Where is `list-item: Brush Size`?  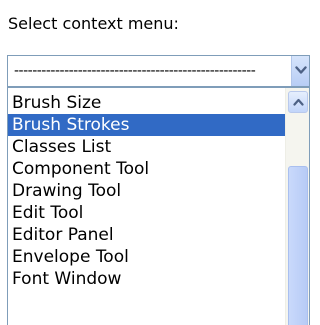 list-item: Brush Size is located at coordinates (146, 103).